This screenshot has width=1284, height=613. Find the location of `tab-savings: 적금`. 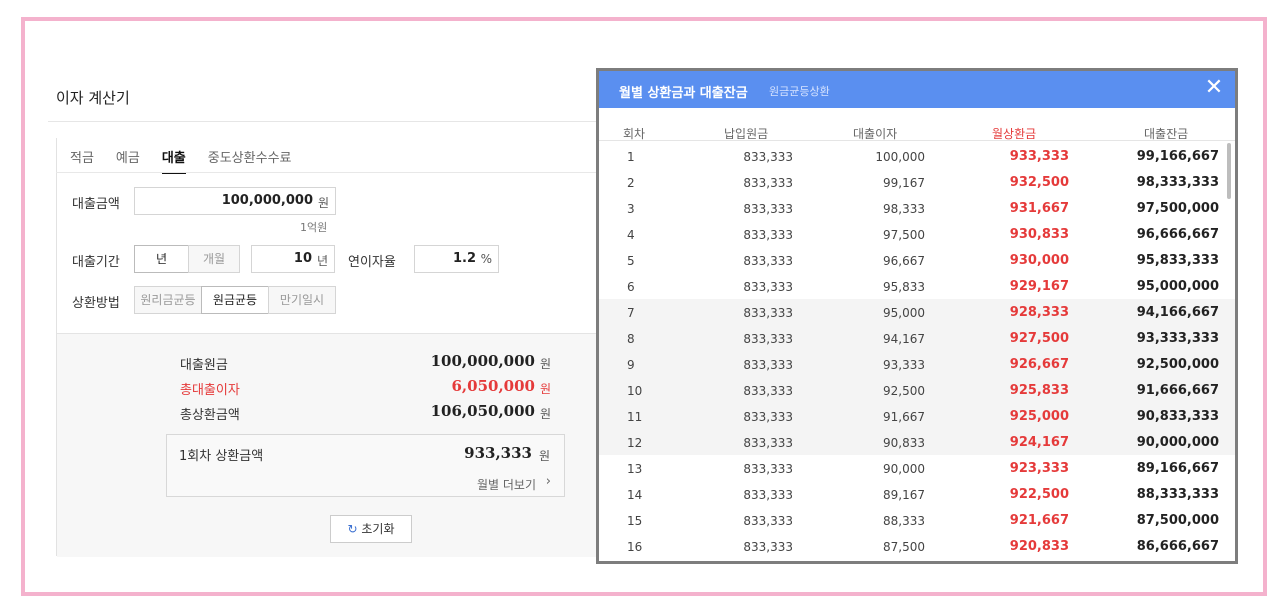

tab-savings: 적금 is located at coordinates (82, 160).